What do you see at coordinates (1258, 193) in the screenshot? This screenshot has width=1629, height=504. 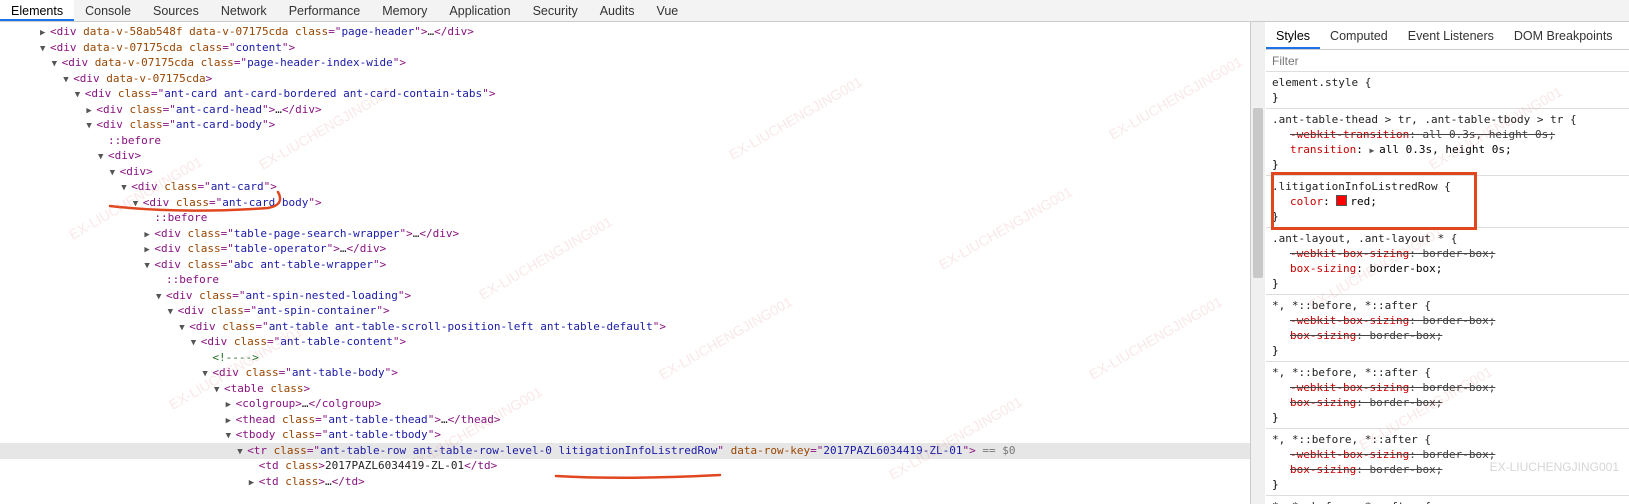 I see `dom-scrollbar-thumb` at bounding box center [1258, 193].